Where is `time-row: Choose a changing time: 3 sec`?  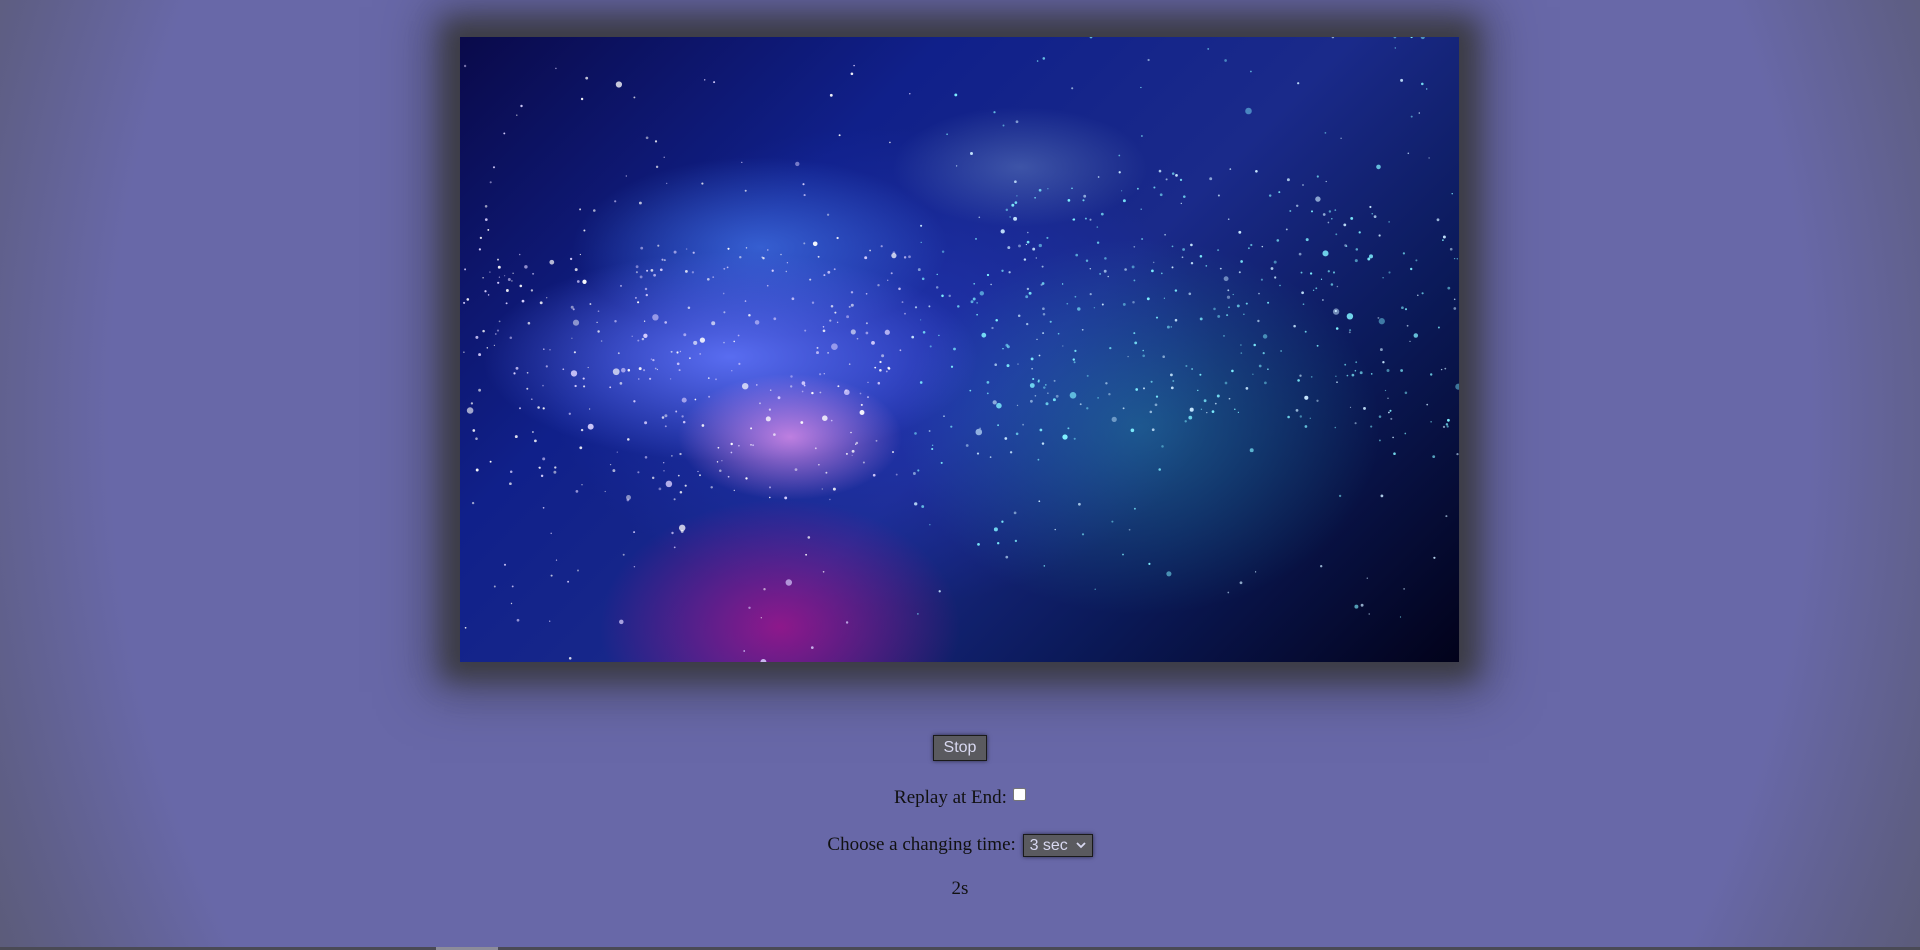 time-row: Choose a changing time: 3 sec is located at coordinates (960, 845).